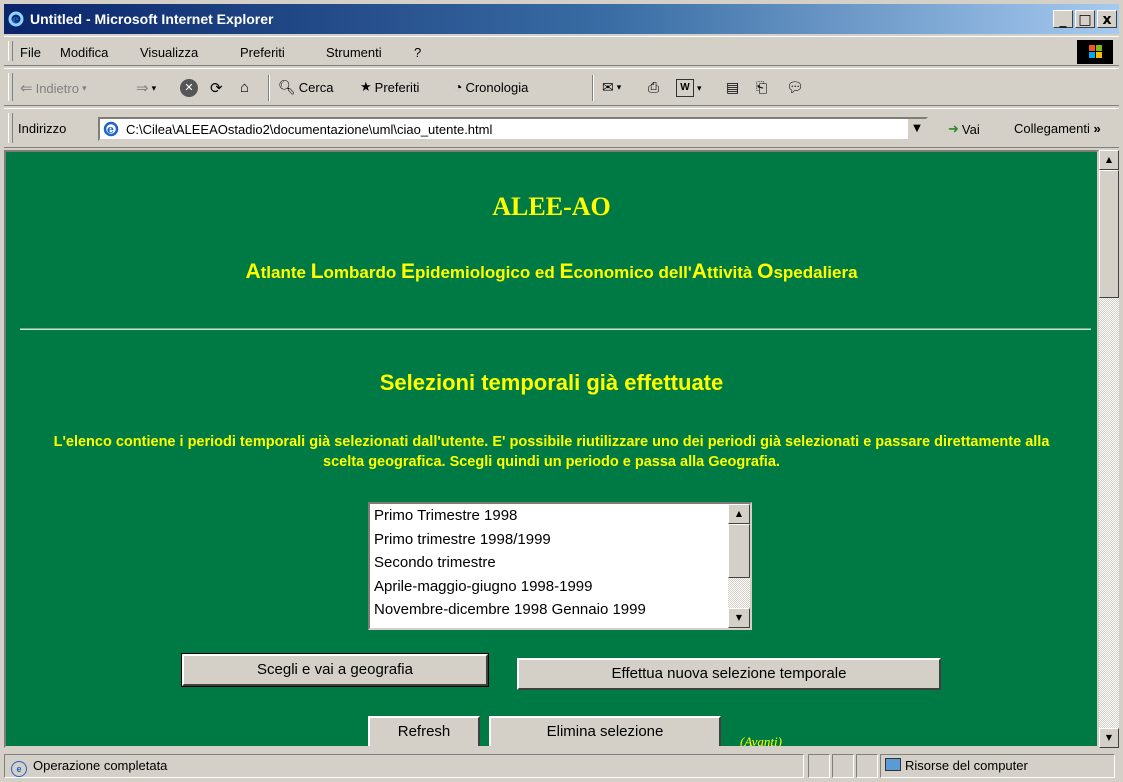  What do you see at coordinates (689, 88) in the screenshot?
I see `edit-button: W ▾` at bounding box center [689, 88].